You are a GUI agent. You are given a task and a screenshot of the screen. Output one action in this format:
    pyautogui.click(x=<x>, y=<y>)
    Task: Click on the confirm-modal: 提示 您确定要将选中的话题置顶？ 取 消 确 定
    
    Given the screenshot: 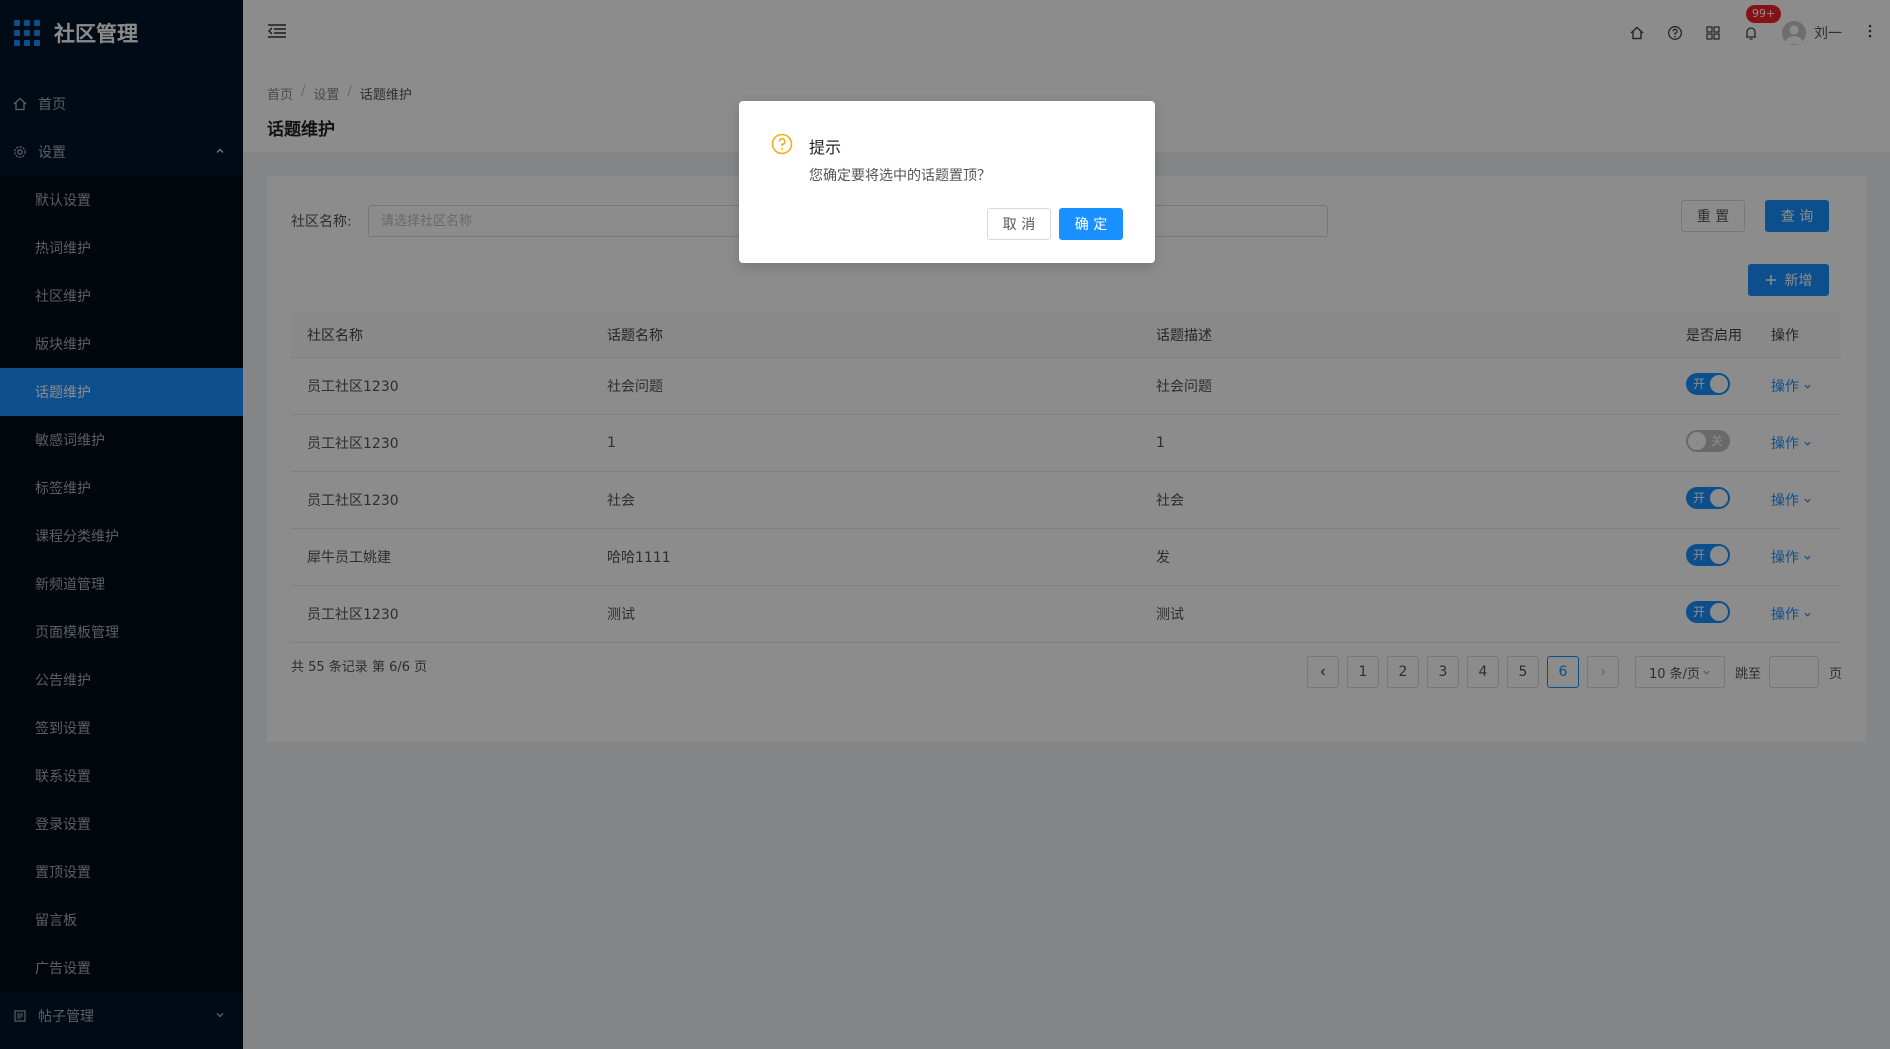 What is the action you would take?
    pyautogui.click(x=947, y=182)
    